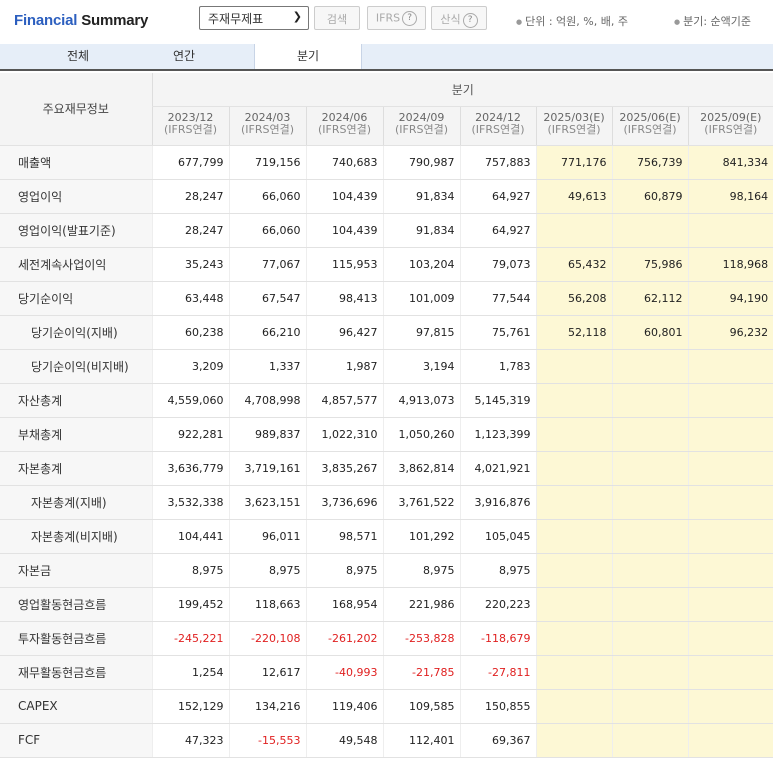  I want to click on table-cell: -253,828, so click(421, 638).